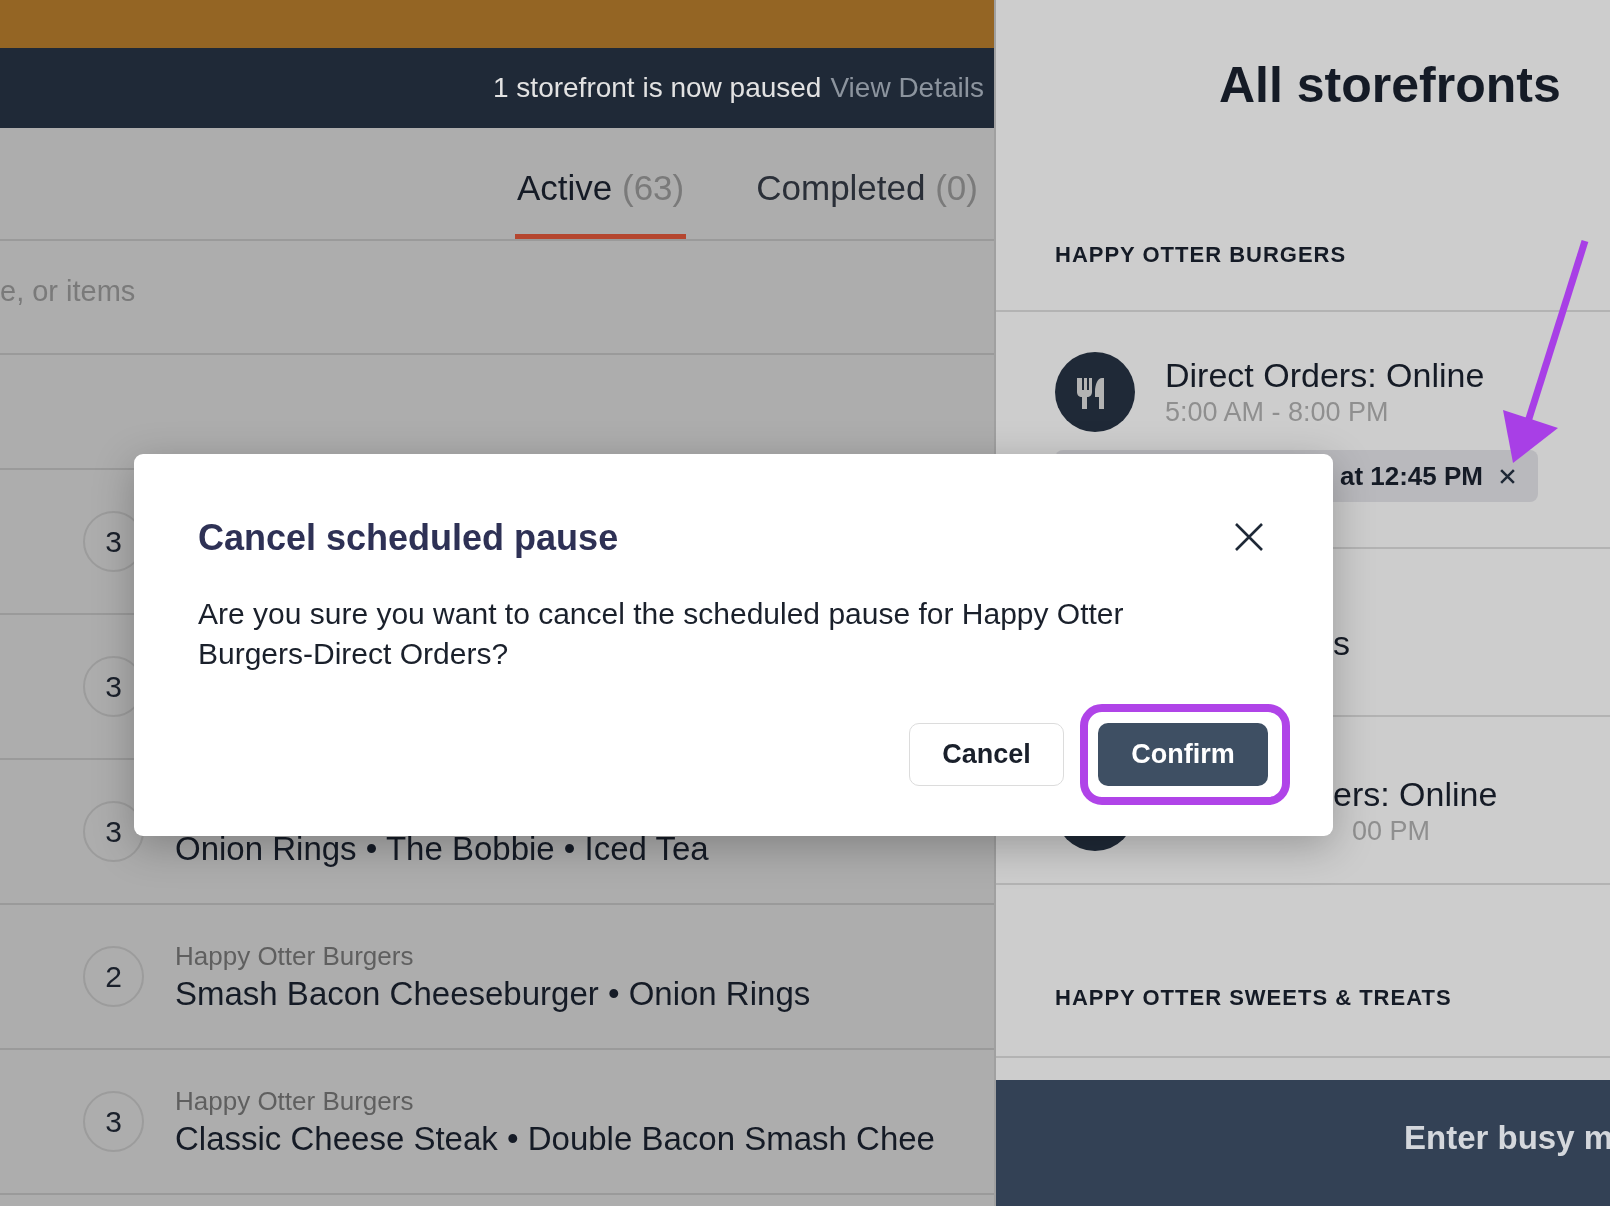 The height and width of the screenshot is (1206, 1610). I want to click on storefront-name: ers: Online, so click(1415, 794).